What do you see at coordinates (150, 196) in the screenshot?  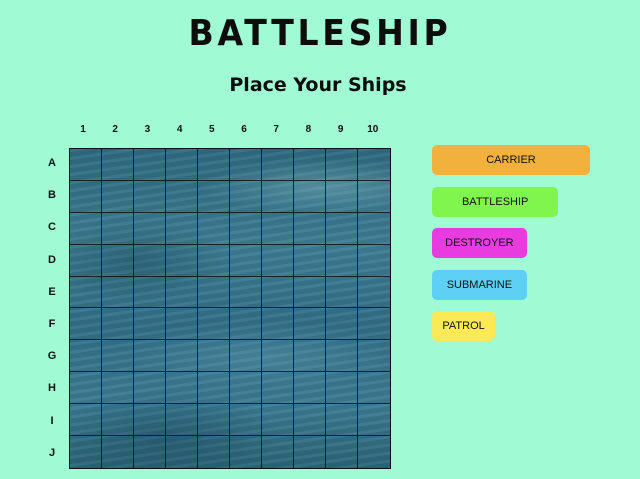 I see `board-cell-b3` at bounding box center [150, 196].